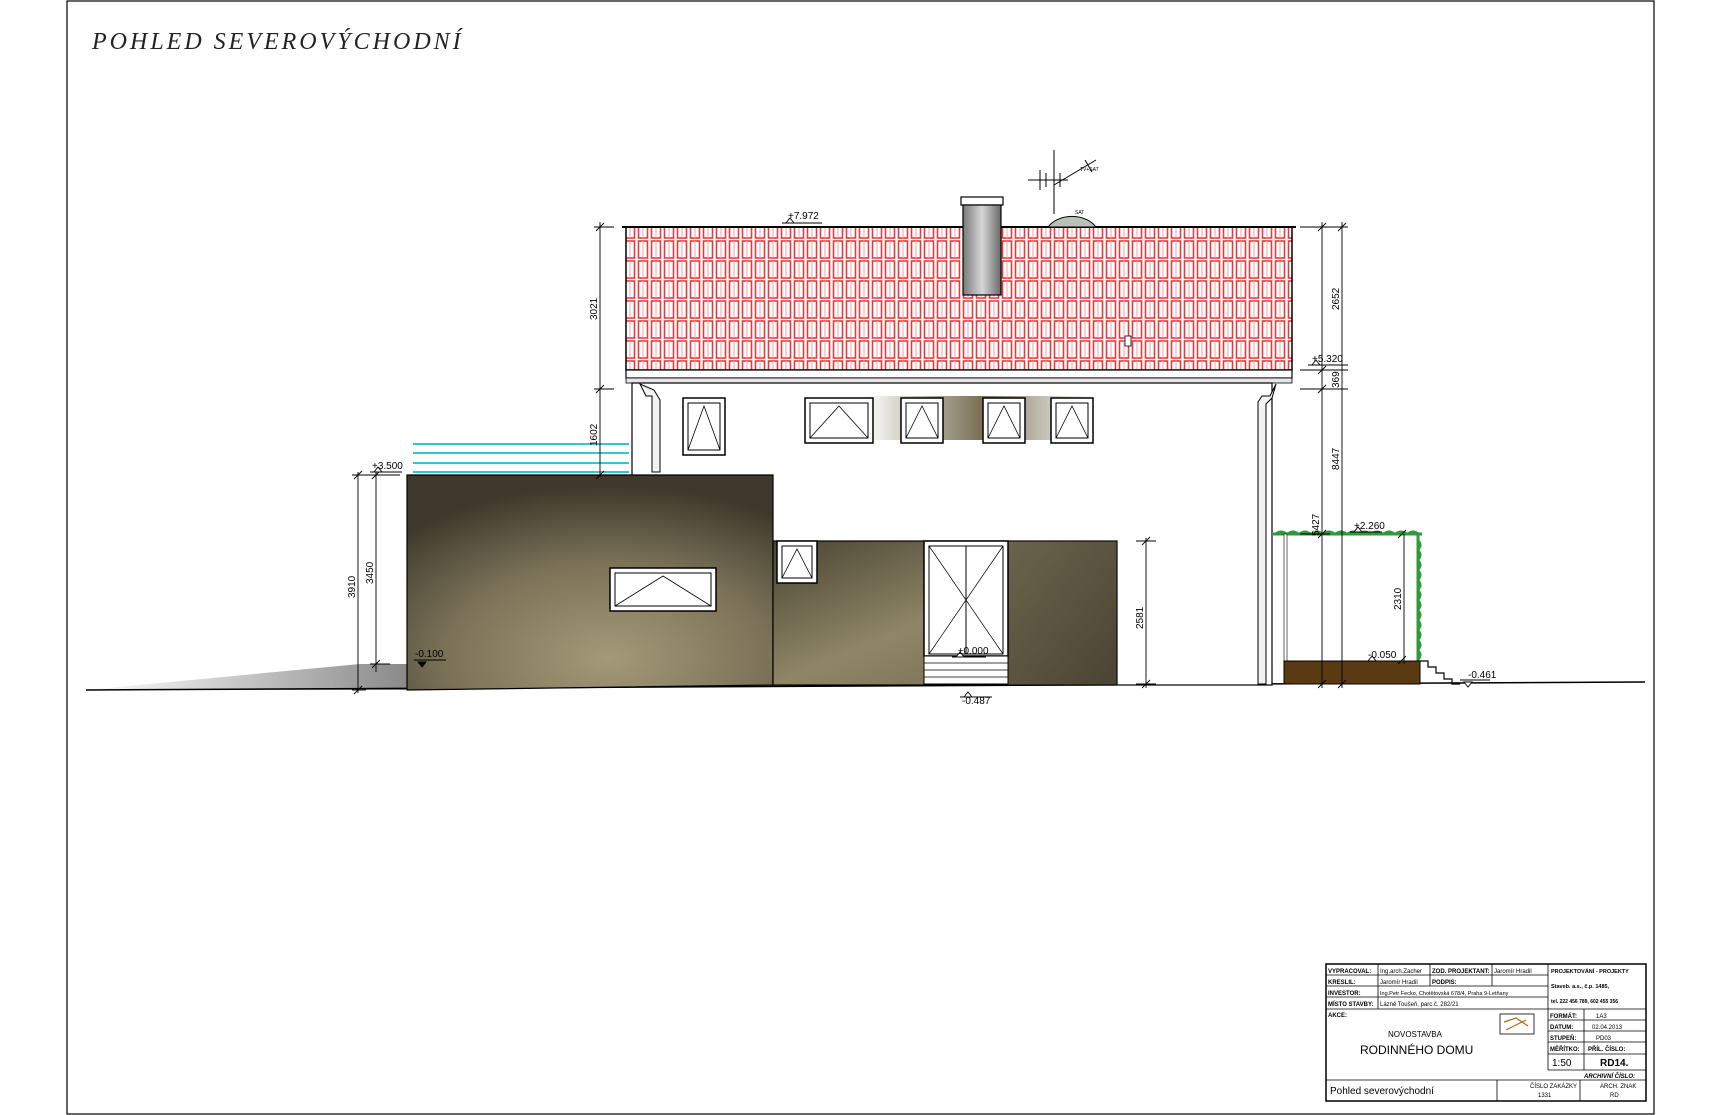 This screenshot has width=1723, height=1115. Describe the element at coordinates (1545, 1096) in the screenshot. I see `tb-value: 1331` at that location.